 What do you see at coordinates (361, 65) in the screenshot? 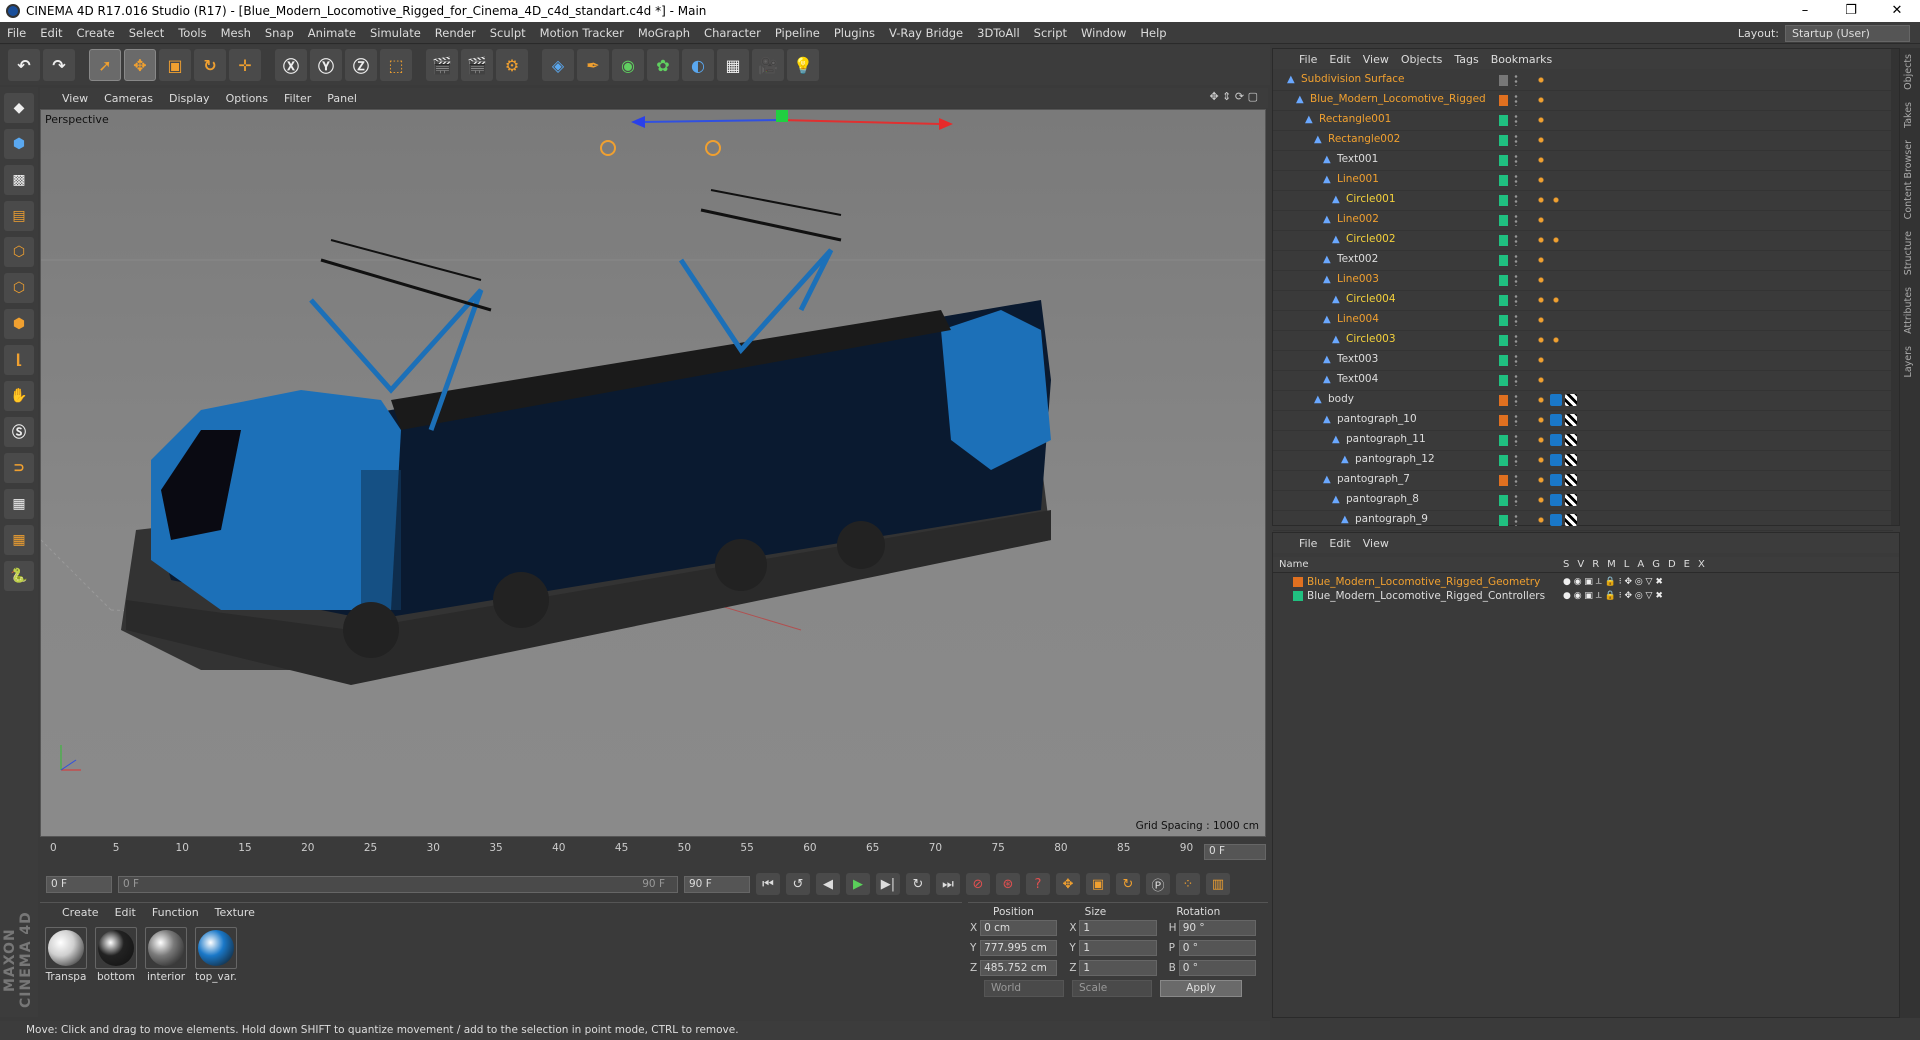
I see `z-axis-lock-icon: Ⓩ` at bounding box center [361, 65].